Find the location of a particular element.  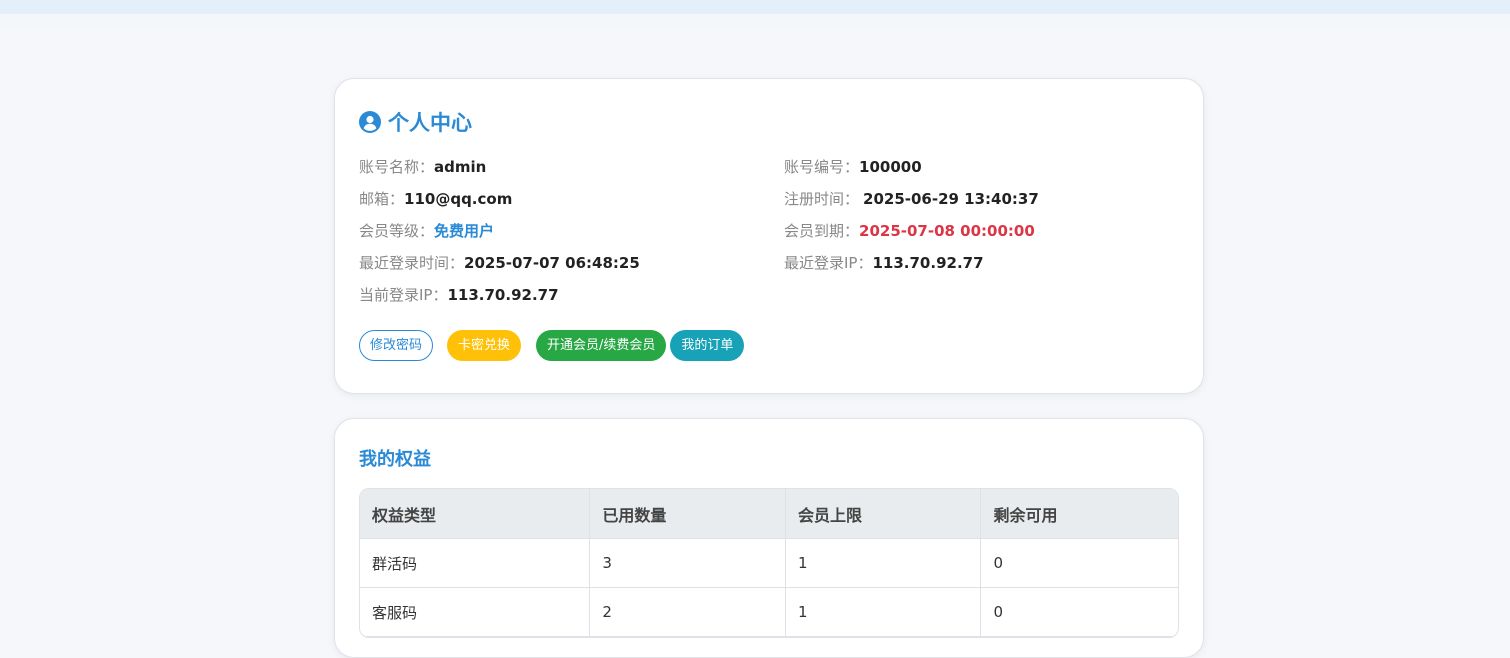

account-id-row: 账号编号：100000 is located at coordinates (853, 167).